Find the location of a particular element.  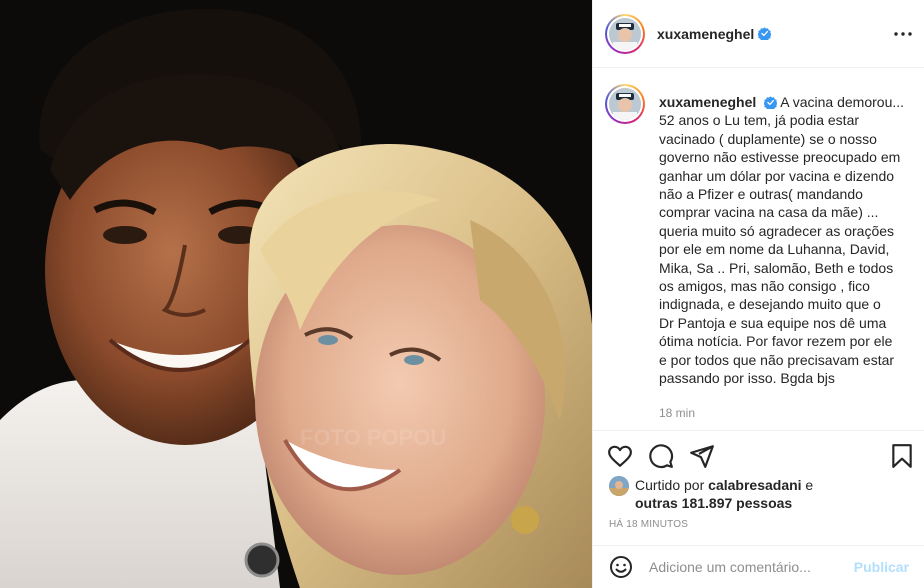

comment-icon is located at coordinates (661, 456).